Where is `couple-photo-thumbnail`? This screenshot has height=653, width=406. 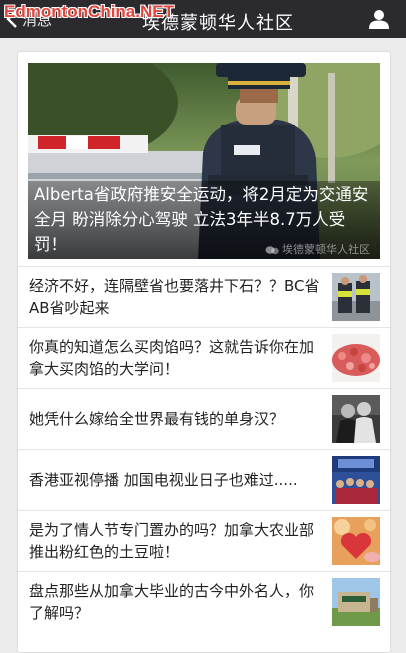
couple-photo-thumbnail is located at coordinates (356, 419).